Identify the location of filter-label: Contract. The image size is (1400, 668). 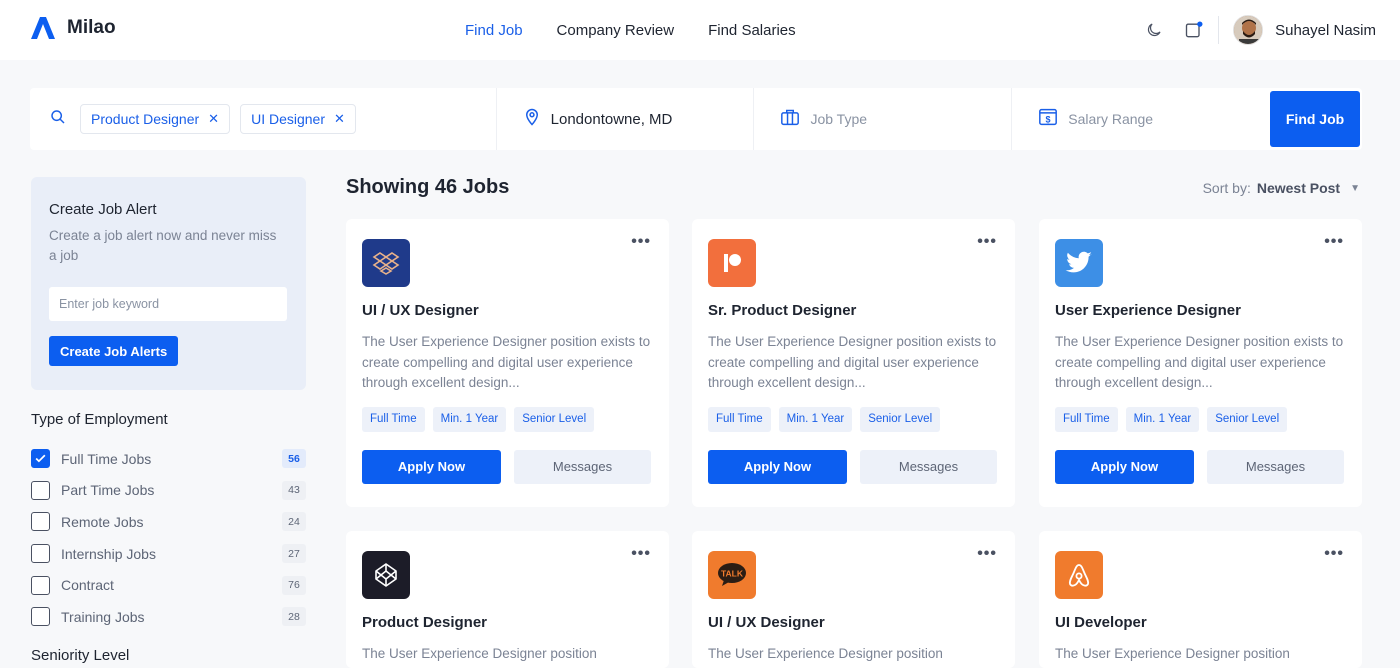
(87, 585).